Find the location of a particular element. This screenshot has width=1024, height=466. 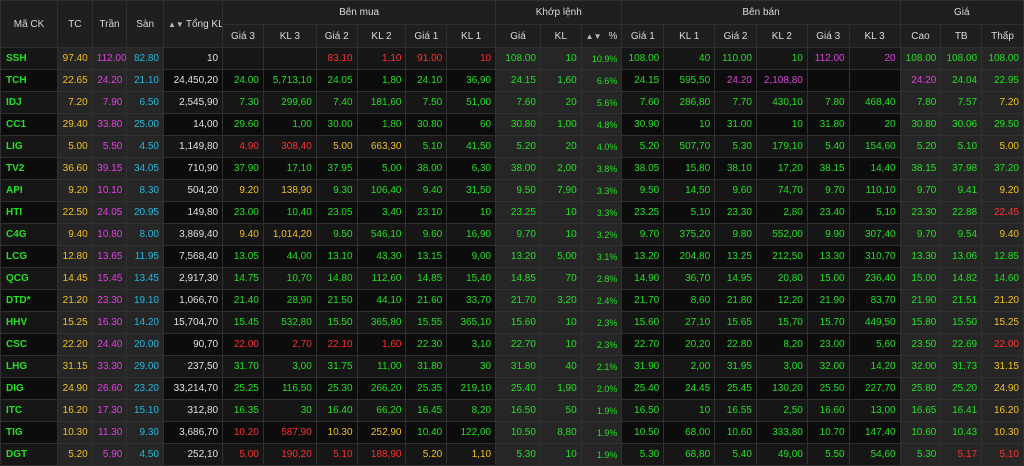

ask3-price-cell: 7.80 is located at coordinates (828, 102).